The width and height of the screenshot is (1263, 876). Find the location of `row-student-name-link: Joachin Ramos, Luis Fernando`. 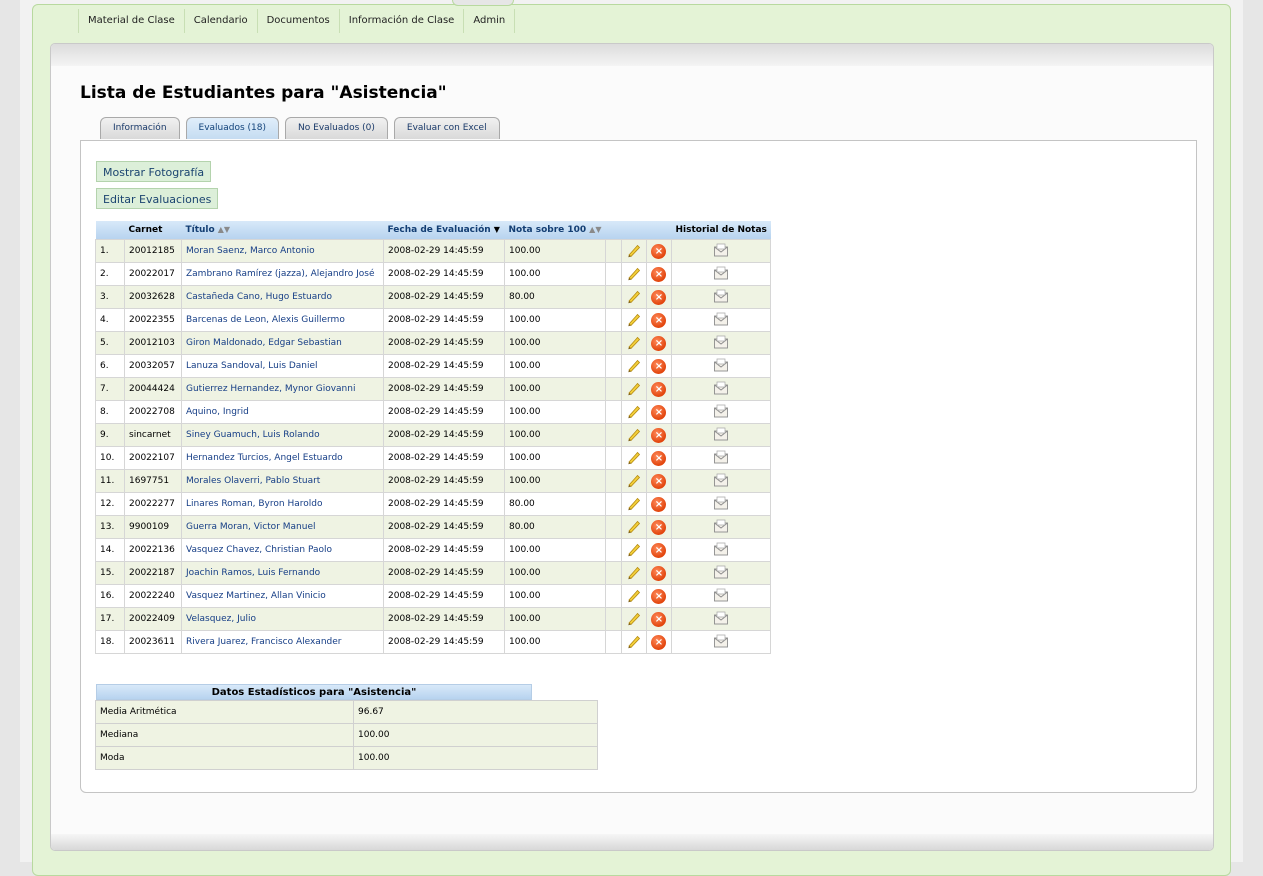

row-student-name-link: Joachin Ramos, Luis Fernando is located at coordinates (282, 573).